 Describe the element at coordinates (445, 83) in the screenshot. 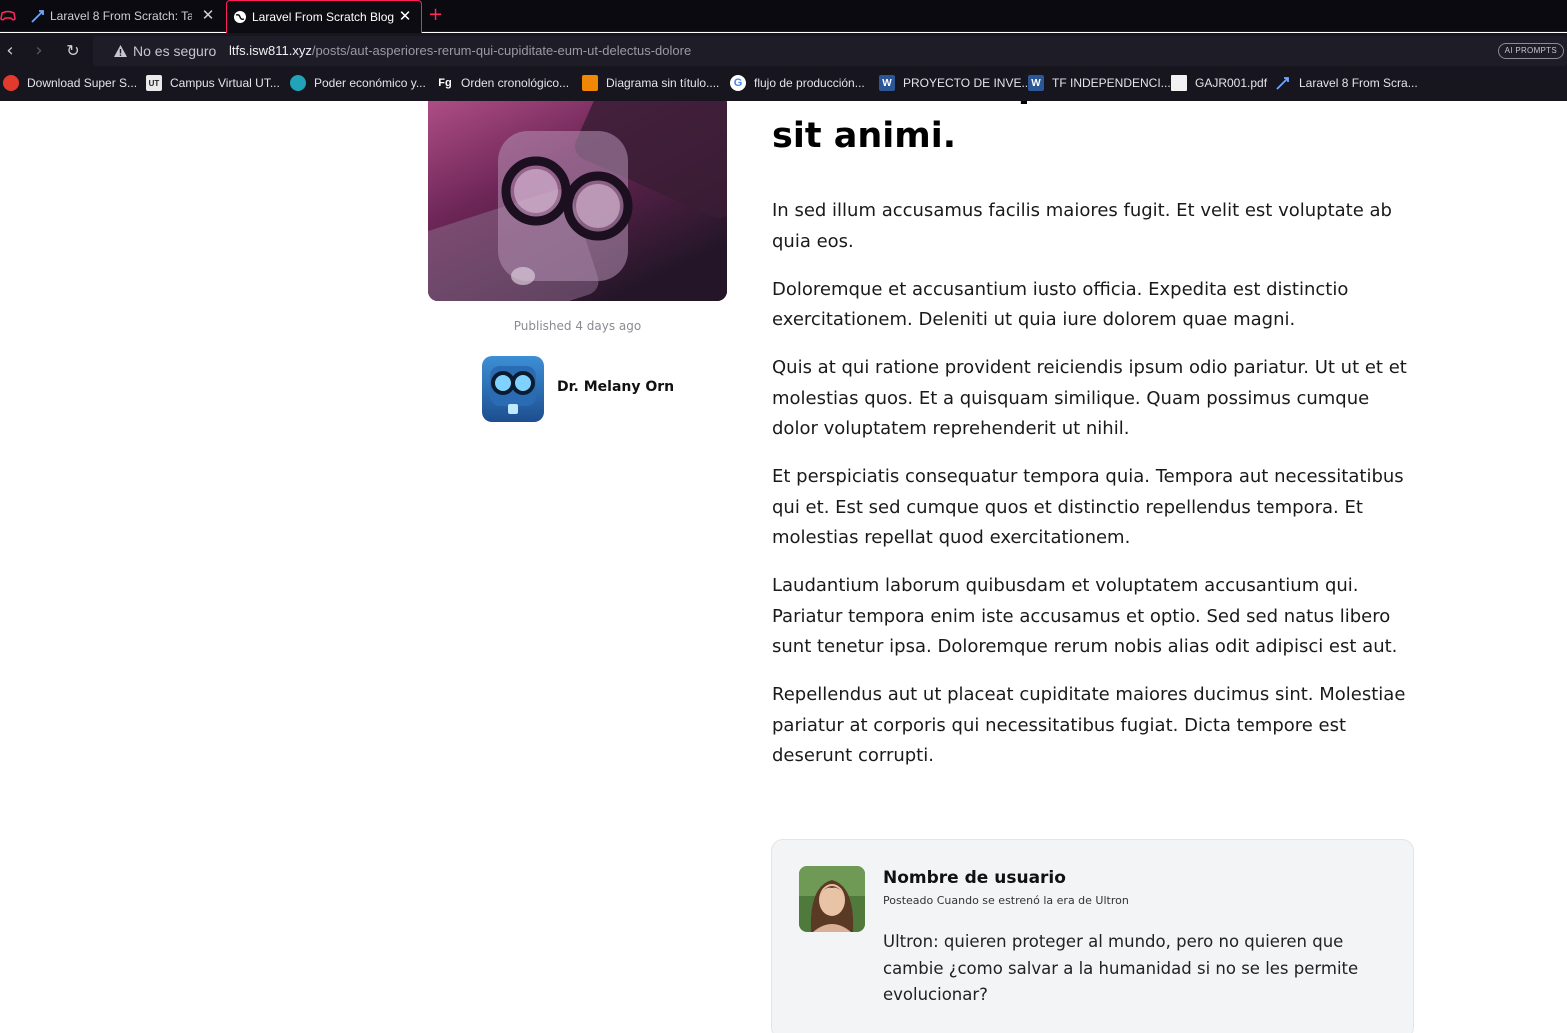

I see `fg-bookmark-icon: Fg` at that location.